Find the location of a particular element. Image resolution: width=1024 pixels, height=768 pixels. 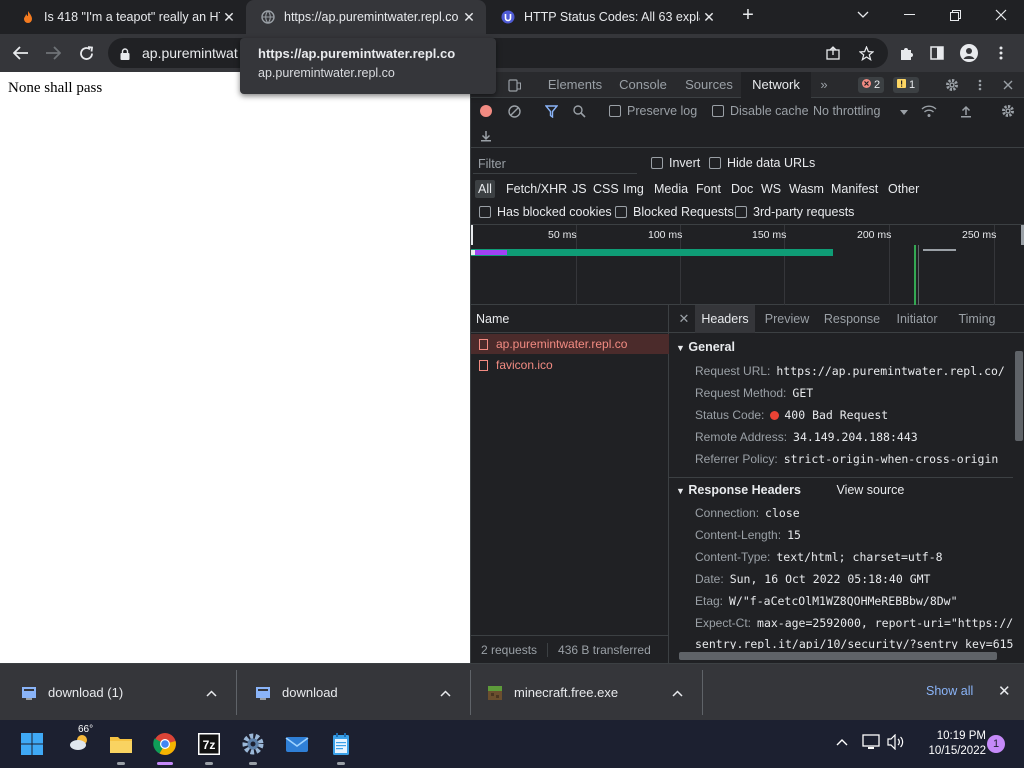

filter-type-all: All is located at coordinates (485, 189).